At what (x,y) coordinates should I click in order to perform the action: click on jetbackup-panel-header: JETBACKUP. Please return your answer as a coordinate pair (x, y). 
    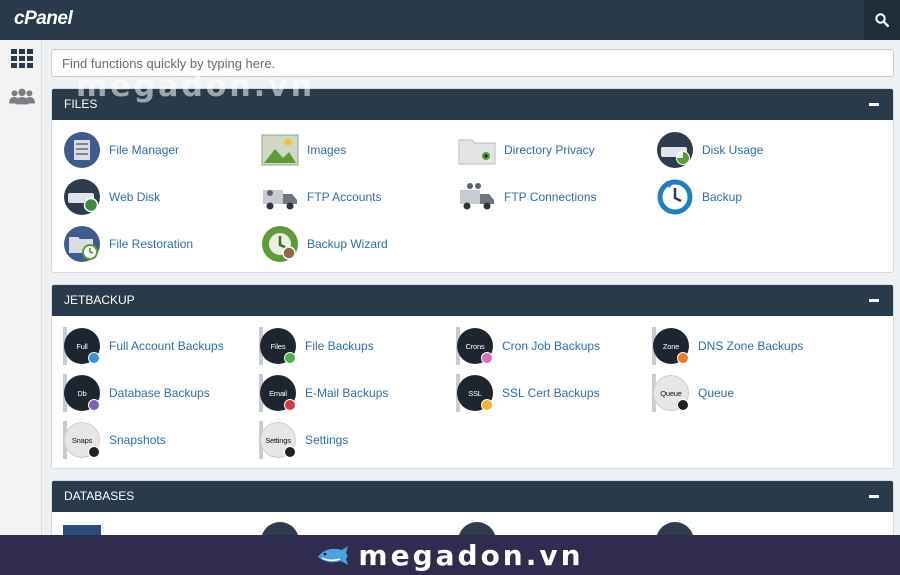
    Looking at the image, I should click on (472, 300).